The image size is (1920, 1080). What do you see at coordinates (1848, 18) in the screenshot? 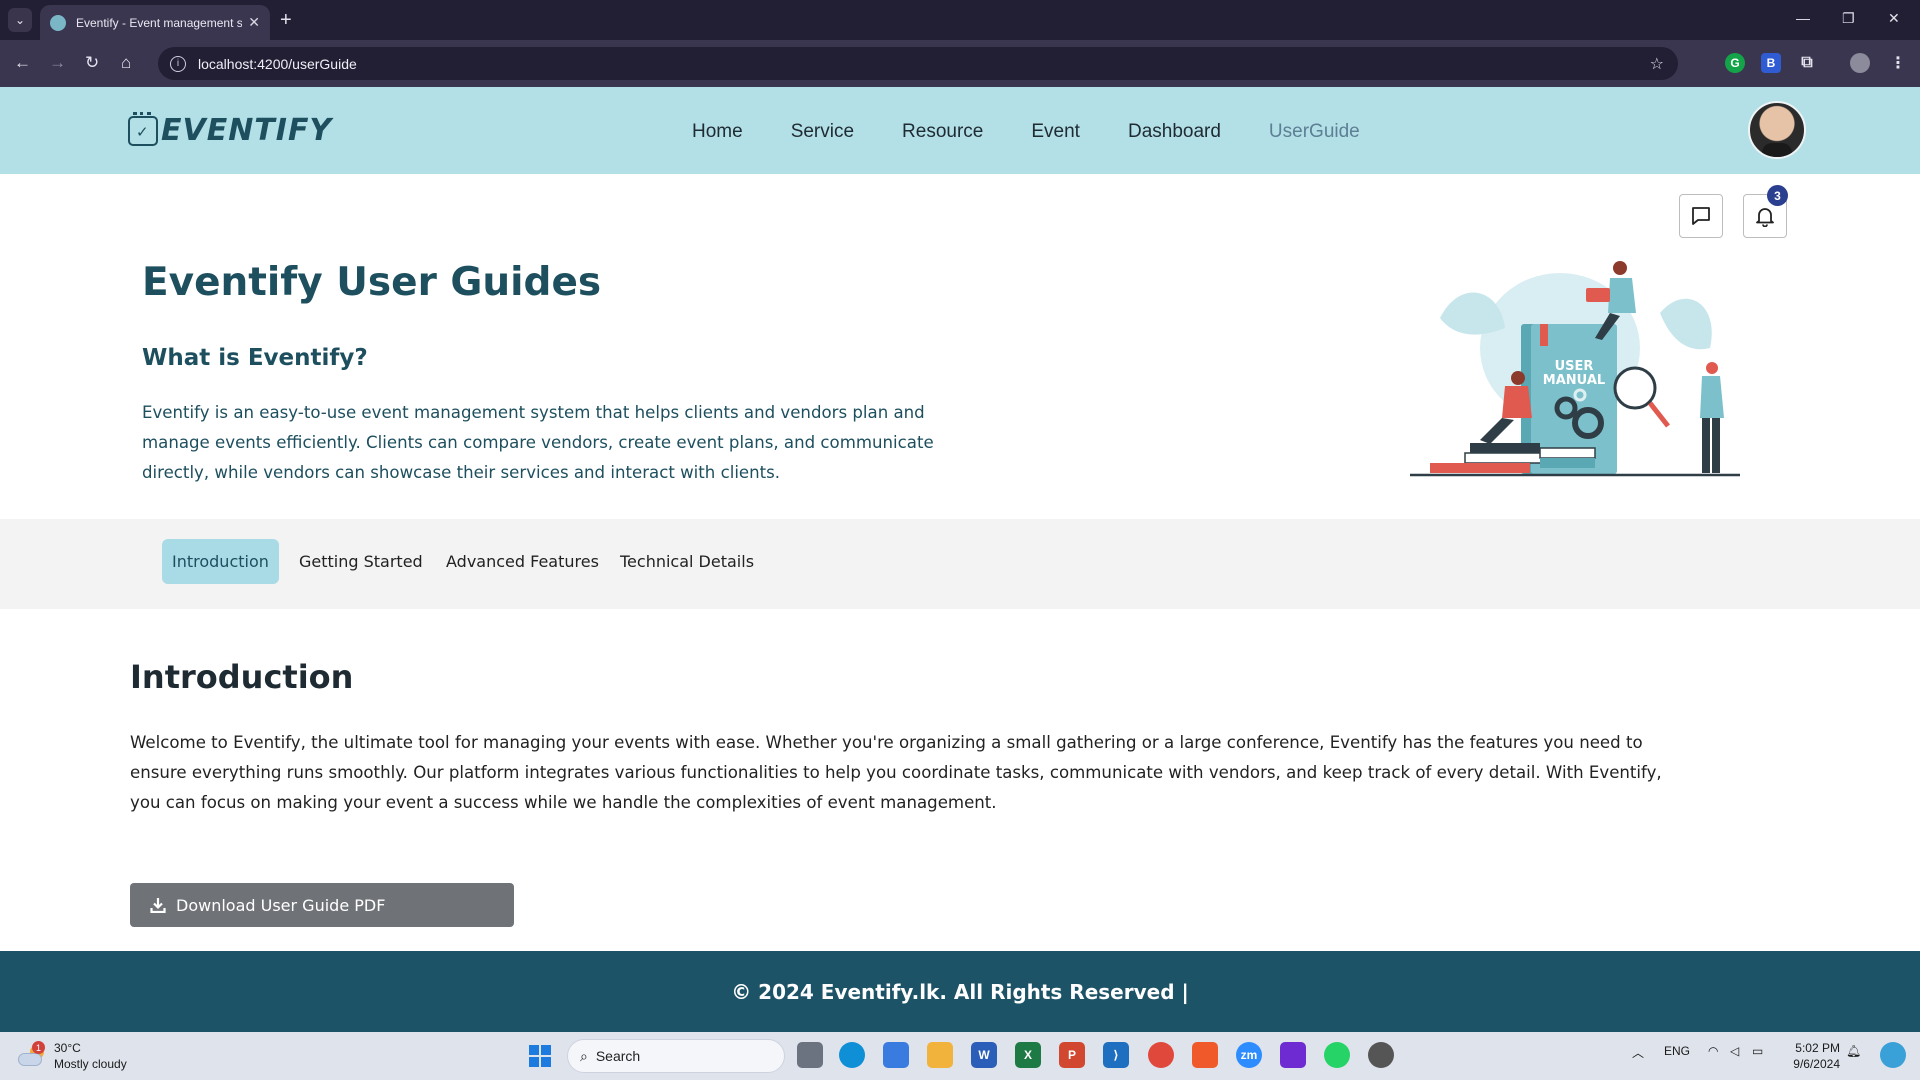
I see `restore-icon: ❐` at bounding box center [1848, 18].